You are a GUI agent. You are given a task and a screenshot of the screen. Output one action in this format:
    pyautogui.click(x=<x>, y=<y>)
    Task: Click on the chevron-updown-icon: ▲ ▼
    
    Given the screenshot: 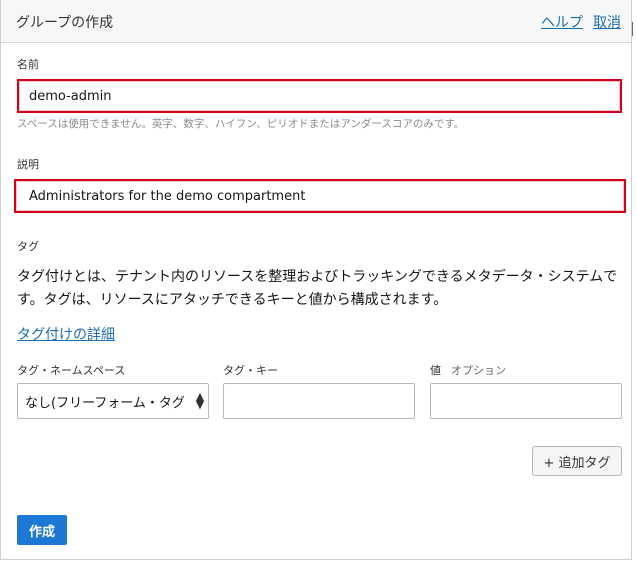 What is the action you would take?
    pyautogui.click(x=200, y=400)
    